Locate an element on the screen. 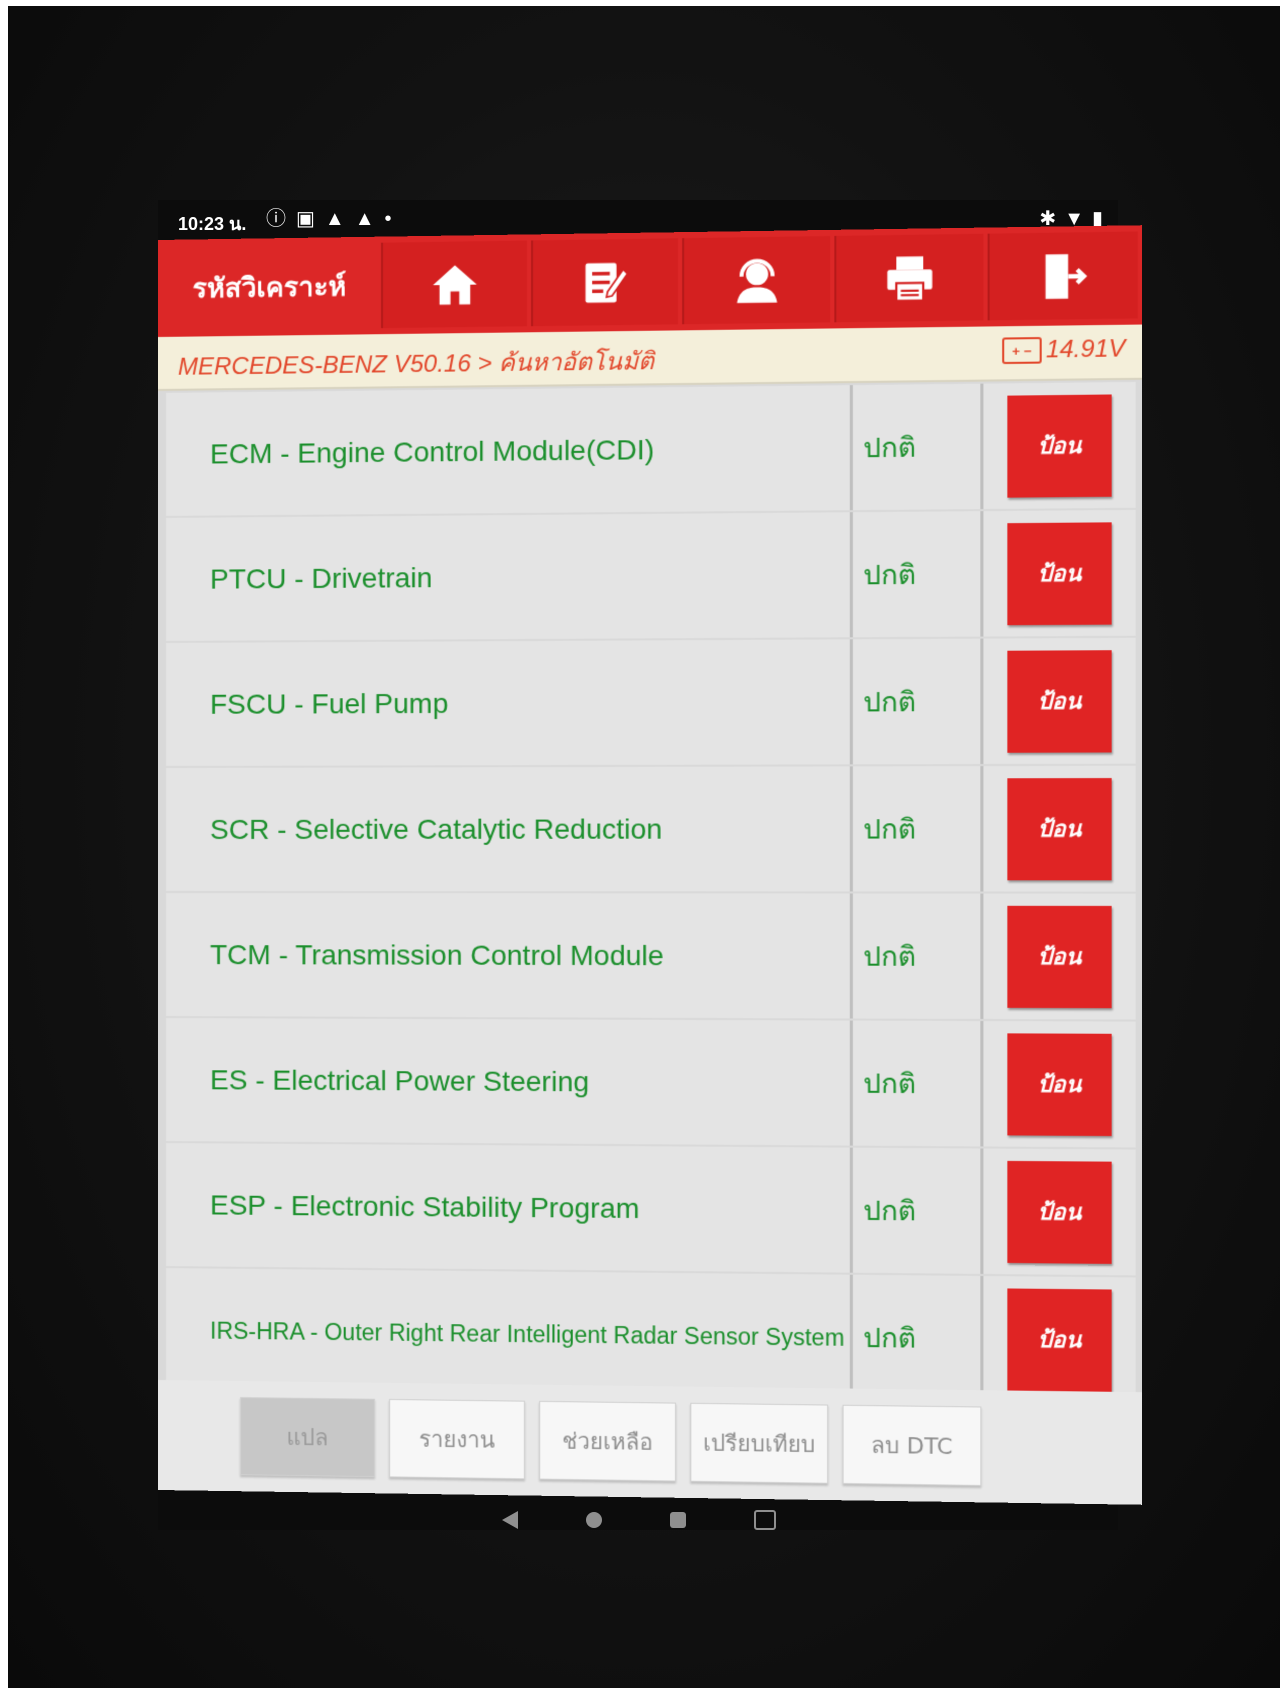 The width and height of the screenshot is (1284, 1693). battery-voltage: + − 14.91V is located at coordinates (1063, 350).